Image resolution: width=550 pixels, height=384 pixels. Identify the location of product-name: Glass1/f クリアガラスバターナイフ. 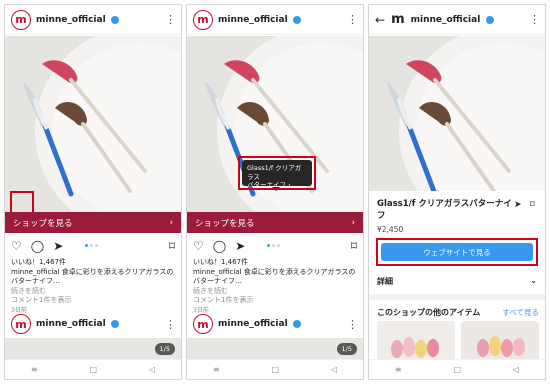
(444, 210).